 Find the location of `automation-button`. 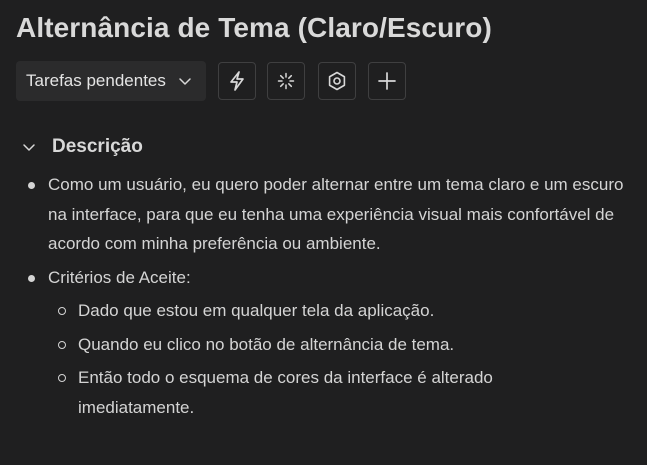

automation-button is located at coordinates (237, 81).